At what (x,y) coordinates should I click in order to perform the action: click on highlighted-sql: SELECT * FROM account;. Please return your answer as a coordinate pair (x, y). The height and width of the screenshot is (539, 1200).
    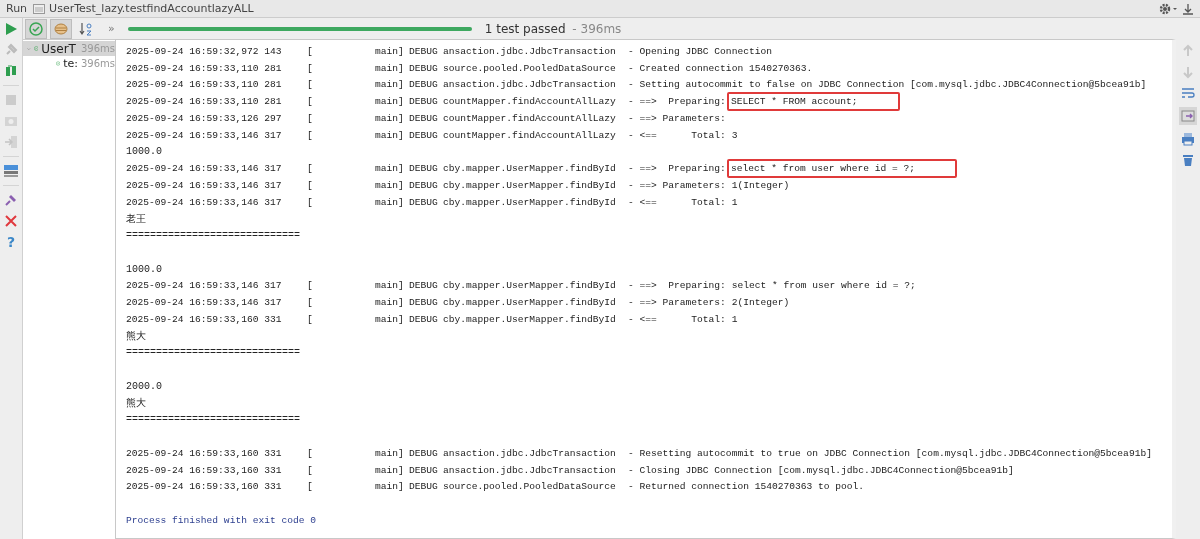
    Looking at the image, I should click on (813, 102).